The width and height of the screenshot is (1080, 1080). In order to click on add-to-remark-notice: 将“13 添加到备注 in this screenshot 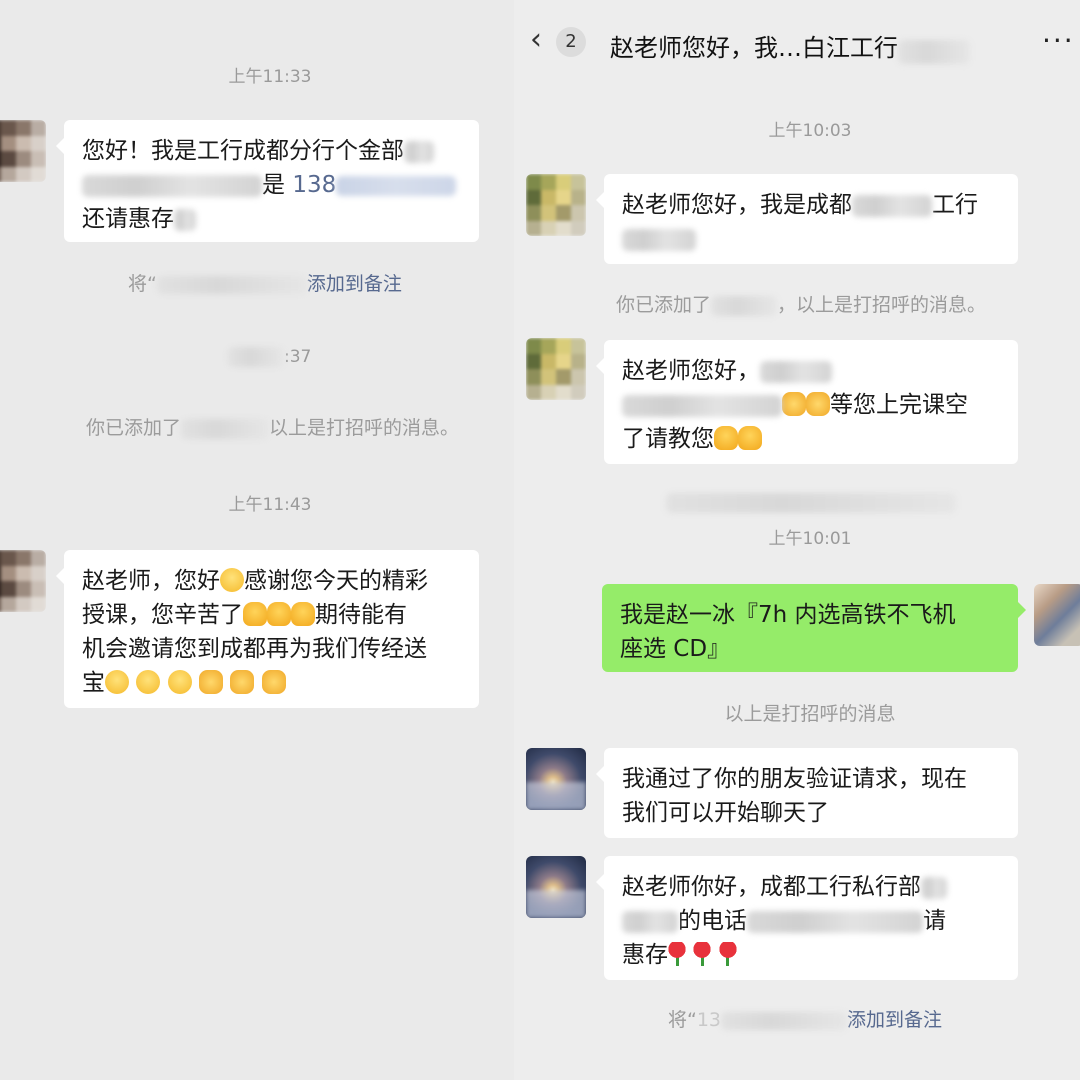, I will do `click(805, 1020)`.